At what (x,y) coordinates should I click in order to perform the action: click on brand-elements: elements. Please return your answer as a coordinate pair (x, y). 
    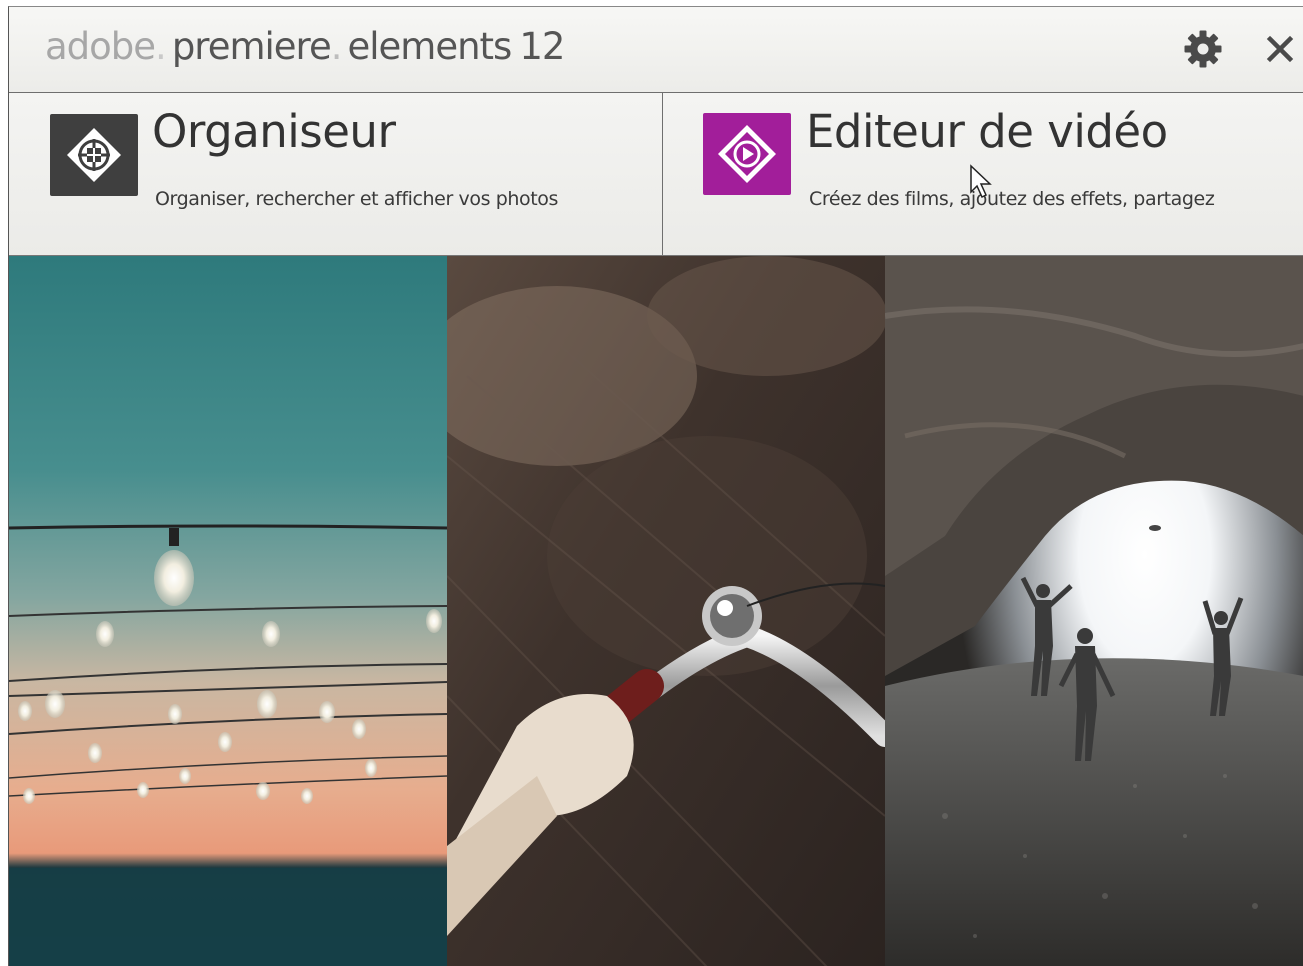
    Looking at the image, I should click on (429, 46).